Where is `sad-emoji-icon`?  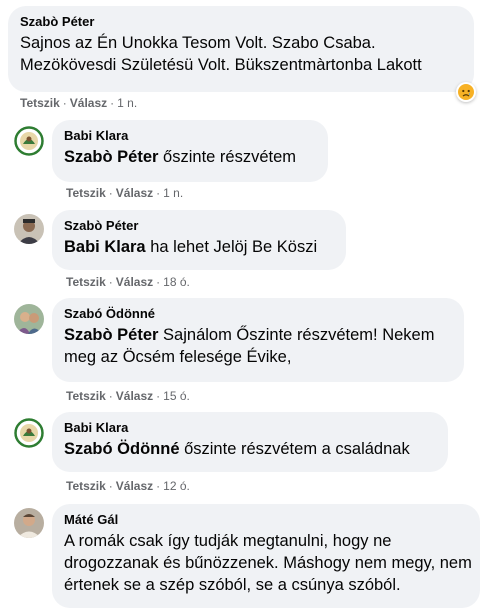
sad-emoji-icon is located at coordinates (466, 92).